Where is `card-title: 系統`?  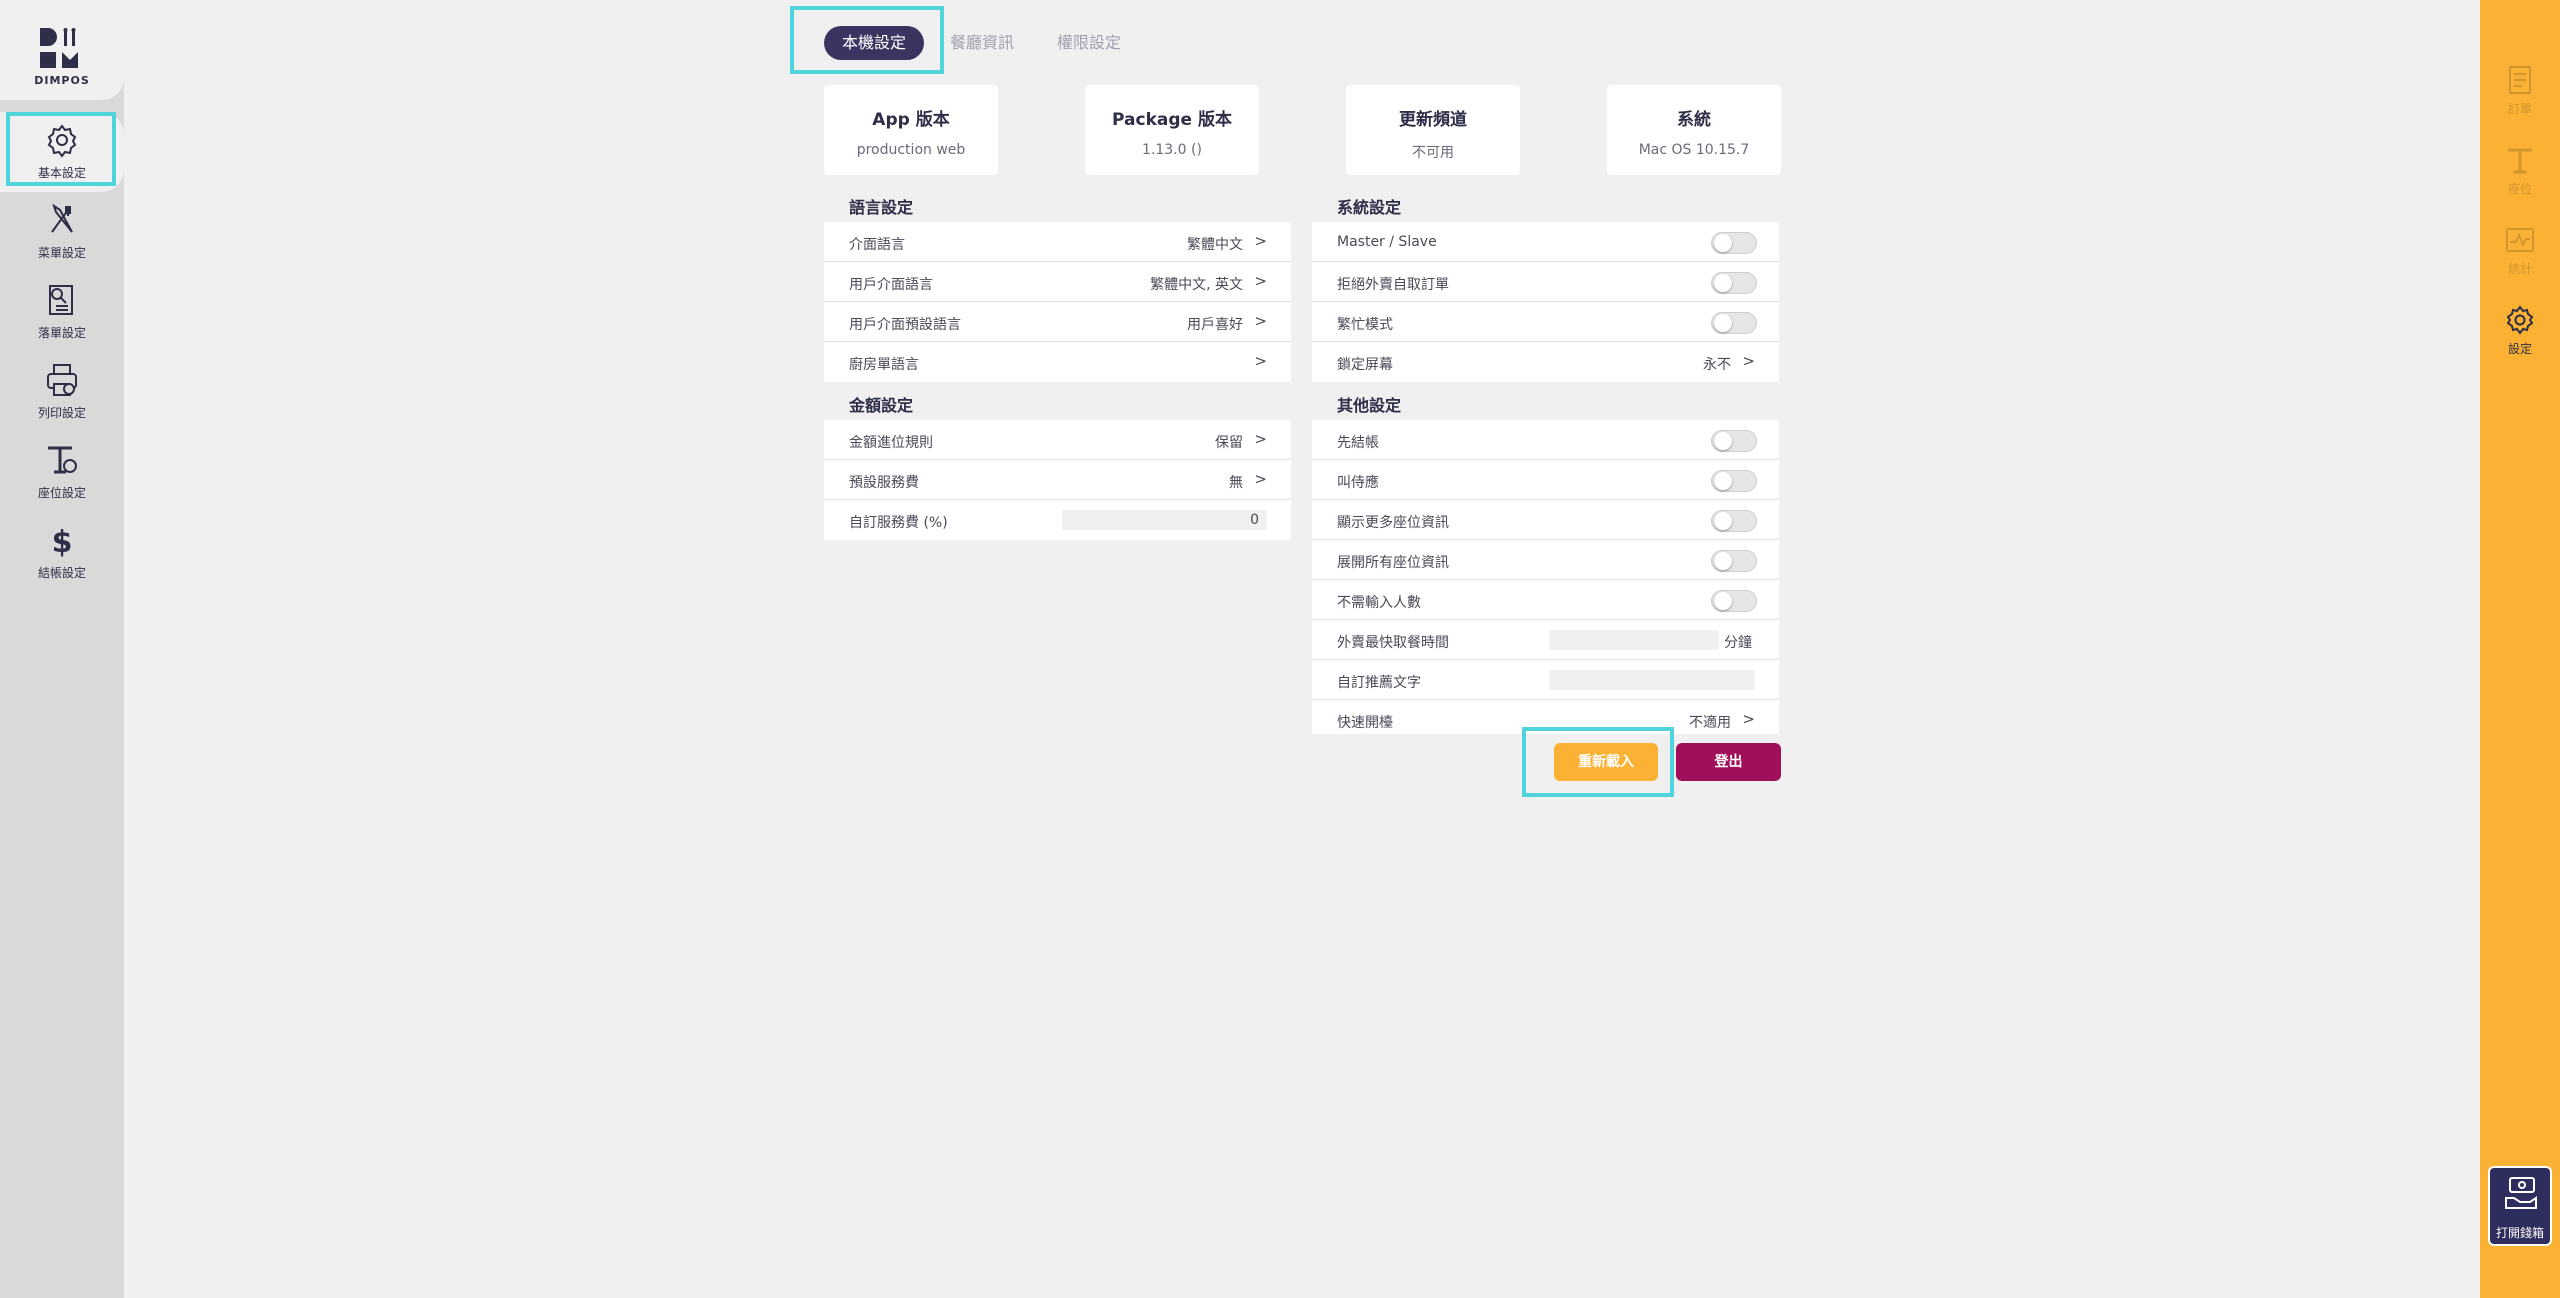
card-title: 系統 is located at coordinates (1694, 120).